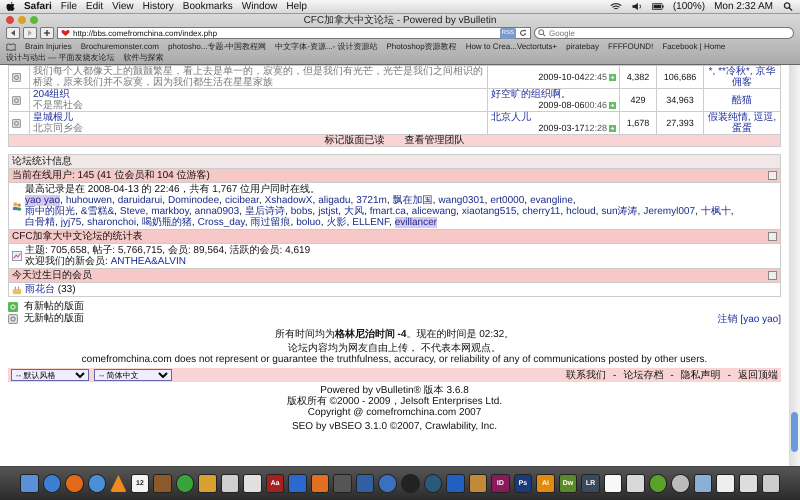 Image resolution: width=800 pixels, height=500 pixels. Describe the element at coordinates (434, 211) in the screenshot. I see `online-user-link: alicewang` at that location.